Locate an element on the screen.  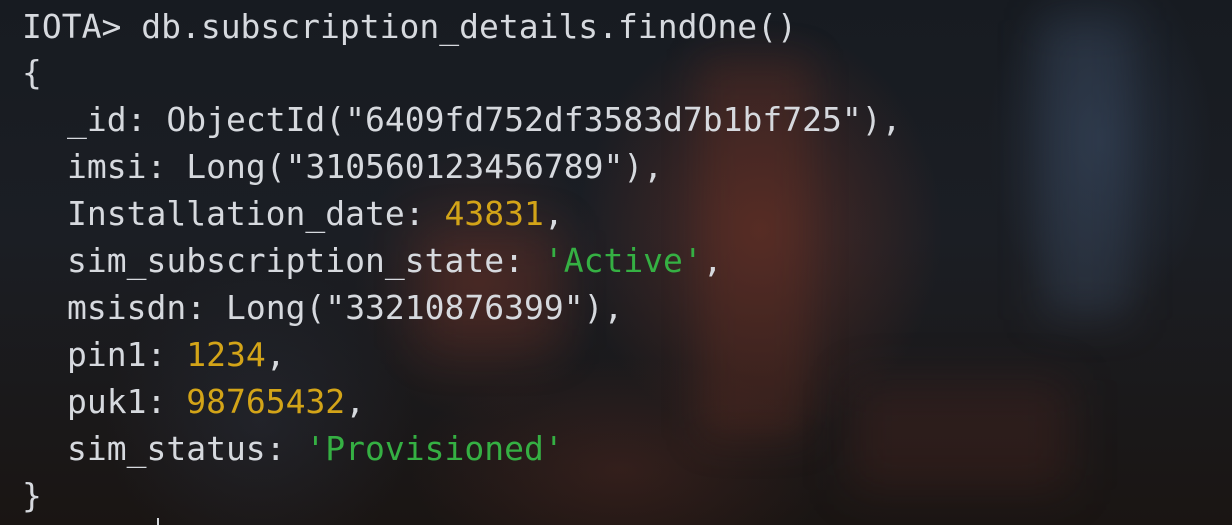
field-row-sim-status: sim_status: 'Provisioned' is located at coordinates (315, 448).